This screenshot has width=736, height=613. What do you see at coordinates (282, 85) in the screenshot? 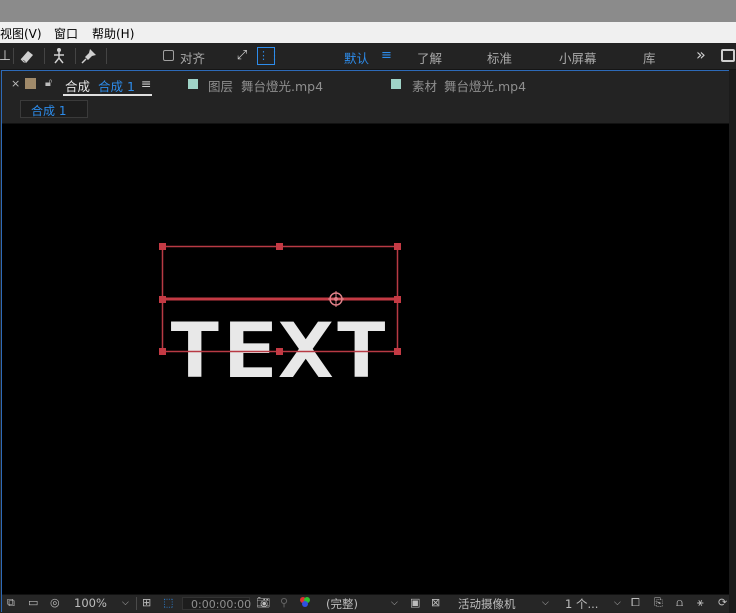
I see `tab-layer-name: 舞台燈光.mp4` at bounding box center [282, 85].